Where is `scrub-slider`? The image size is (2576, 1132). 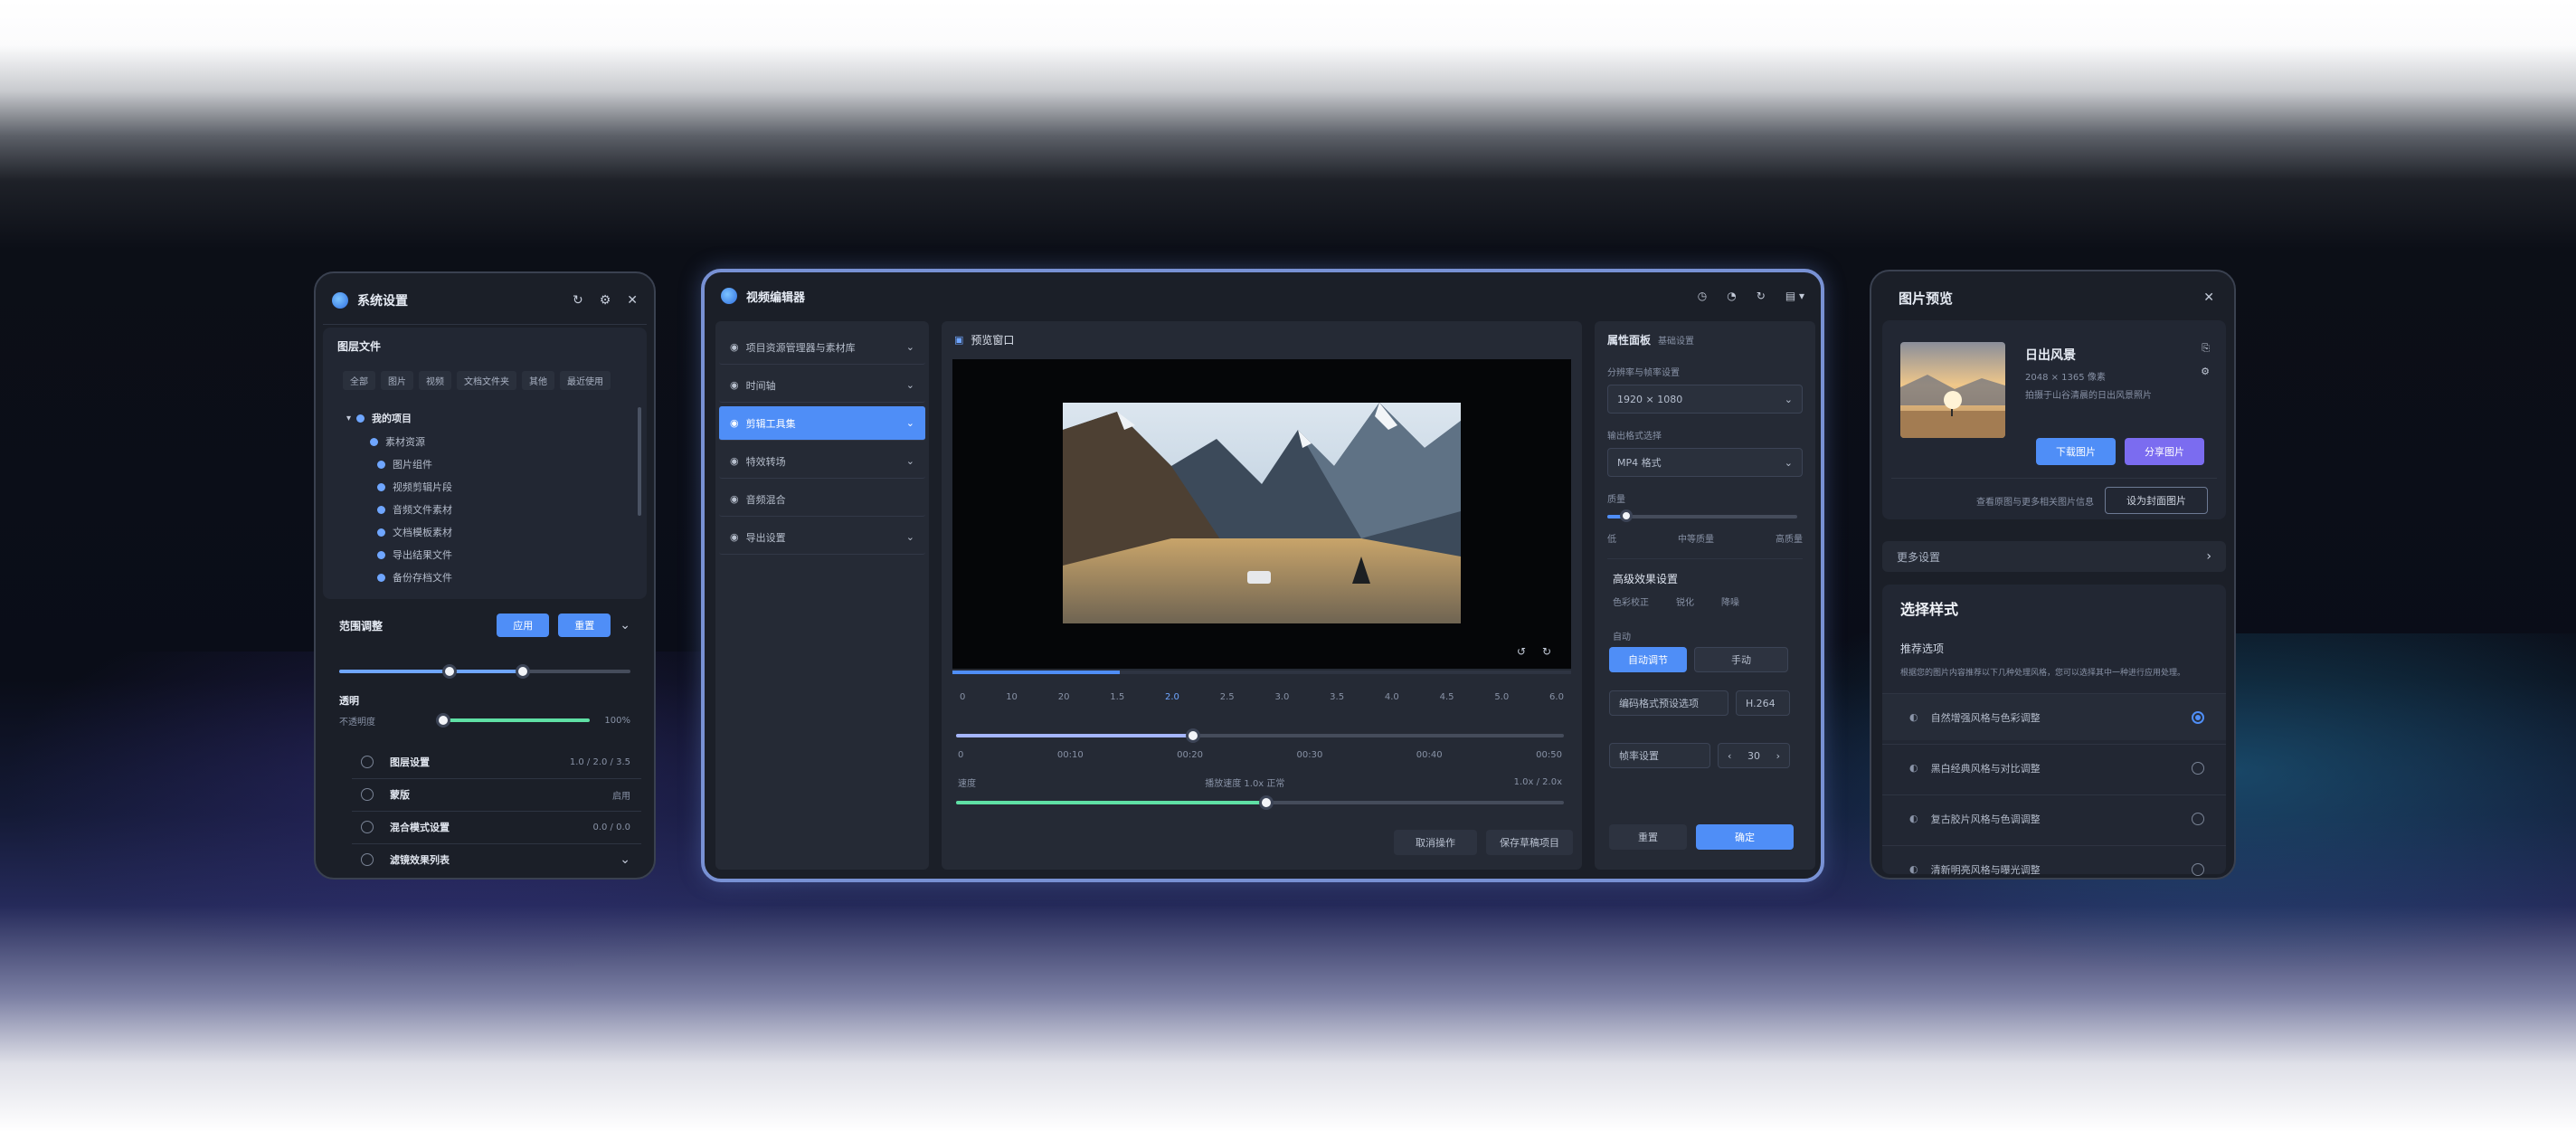
scrub-slider is located at coordinates (1260, 736).